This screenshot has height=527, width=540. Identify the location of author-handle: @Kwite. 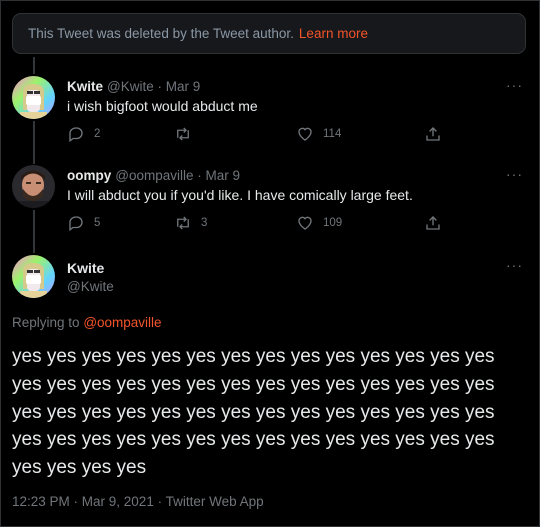
(130, 86).